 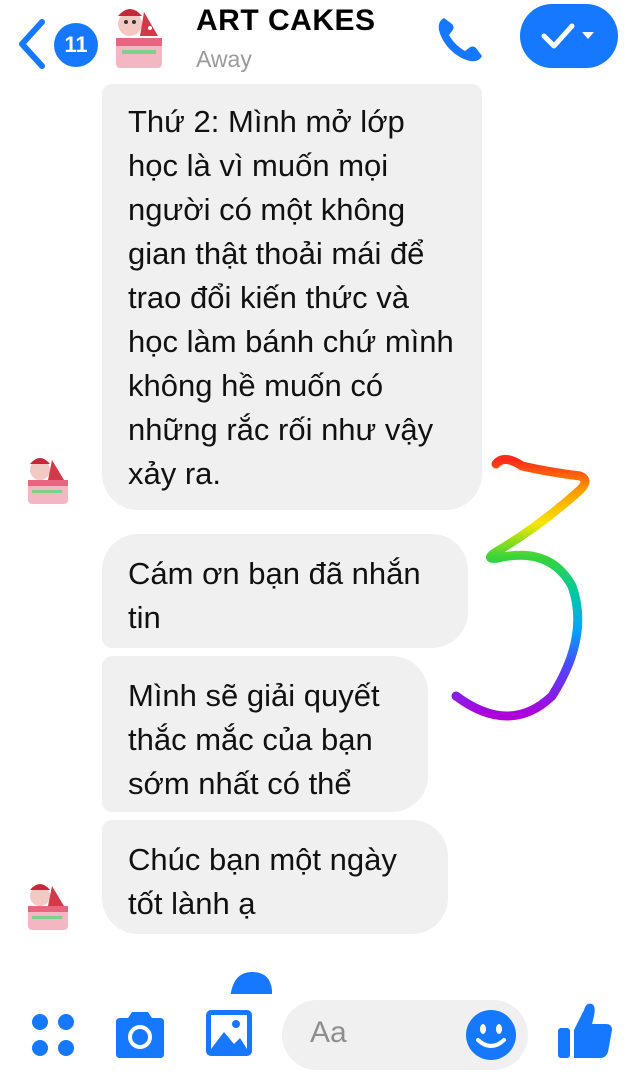 I want to click on contact-options-button, so click(x=569, y=36).